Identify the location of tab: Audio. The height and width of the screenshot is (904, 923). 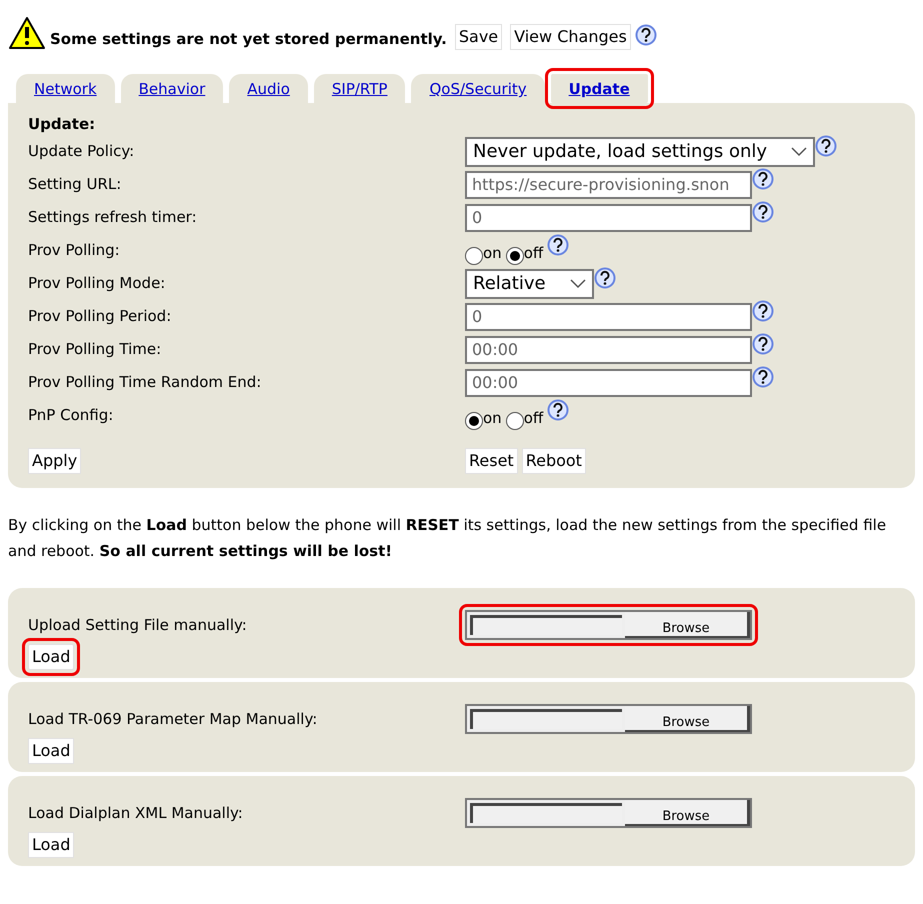
(268, 88).